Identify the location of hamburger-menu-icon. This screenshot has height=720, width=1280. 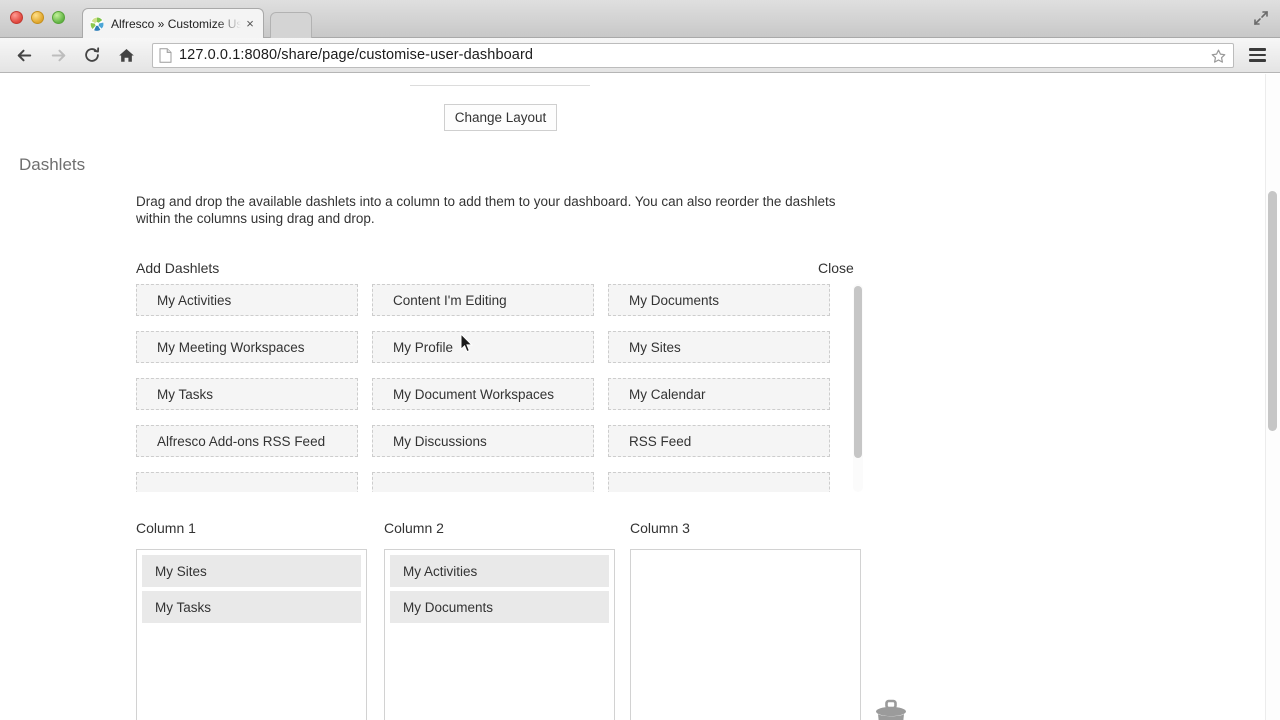
(1257, 55).